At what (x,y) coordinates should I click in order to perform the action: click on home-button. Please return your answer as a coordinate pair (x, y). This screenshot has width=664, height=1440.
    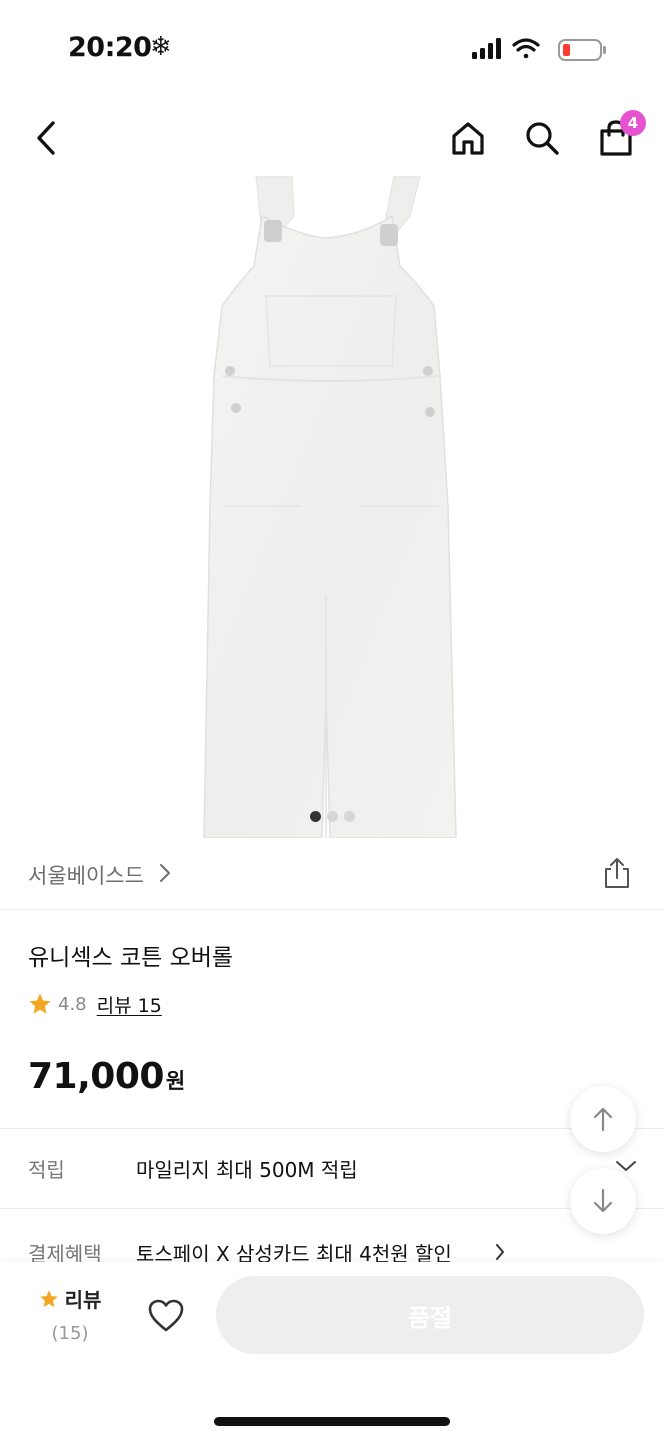
    Looking at the image, I should click on (468, 138).